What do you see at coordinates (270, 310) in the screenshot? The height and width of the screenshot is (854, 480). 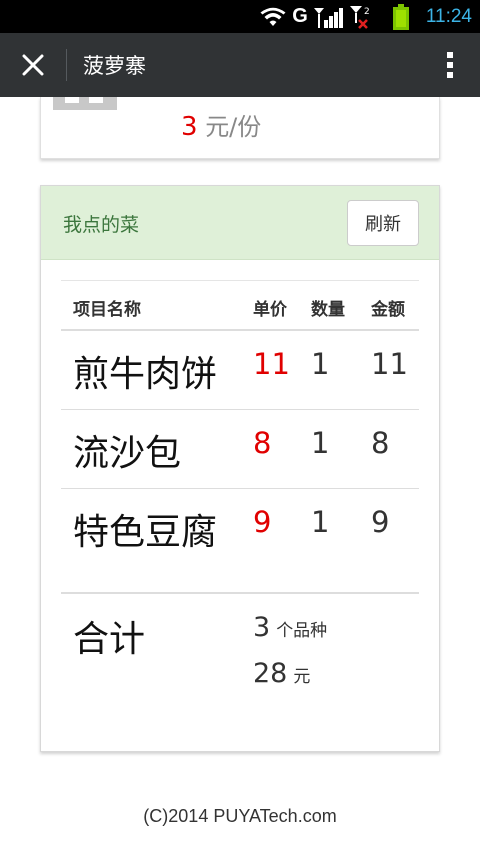 I see `header-price: 单价` at bounding box center [270, 310].